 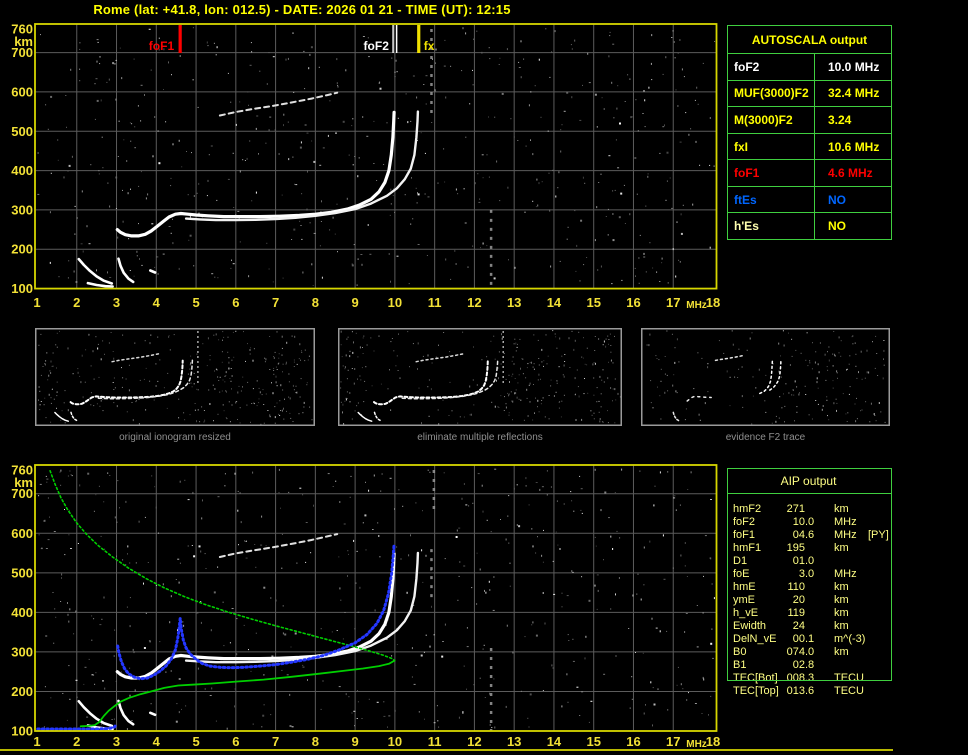 What do you see at coordinates (809, 93) in the screenshot?
I see `autoscala-row: MUF(3000)F2 32.4 MHz` at bounding box center [809, 93].